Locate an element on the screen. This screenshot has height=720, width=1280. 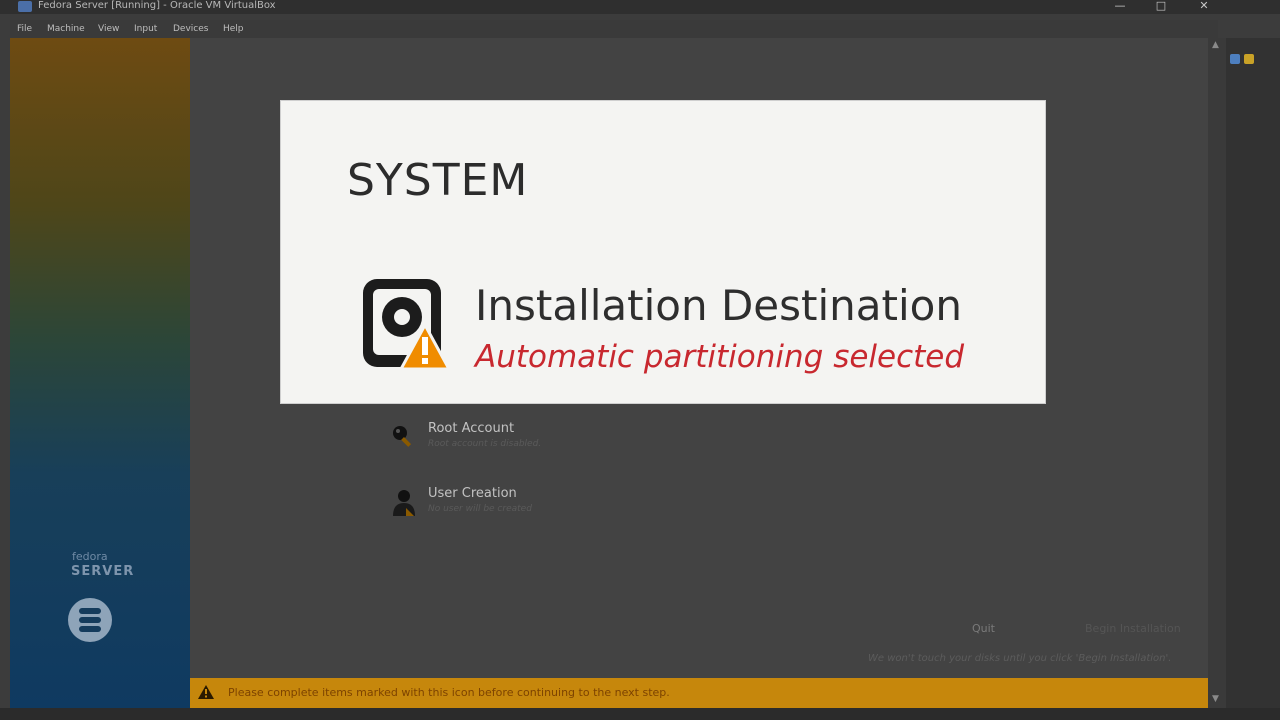
anaconda-sidebar: fedora SERVER is located at coordinates (100, 373).